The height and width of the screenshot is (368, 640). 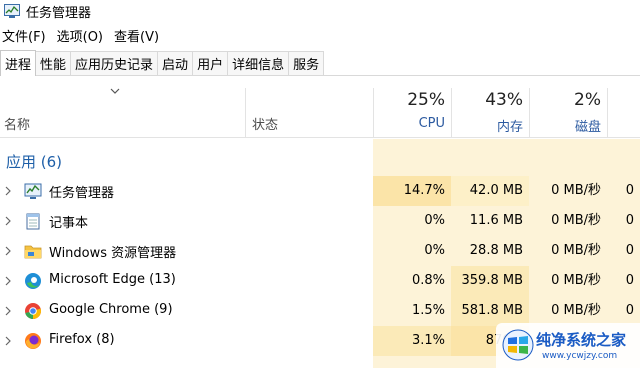 I want to click on column-memory-header: 43% 内存, so click(x=487, y=112).